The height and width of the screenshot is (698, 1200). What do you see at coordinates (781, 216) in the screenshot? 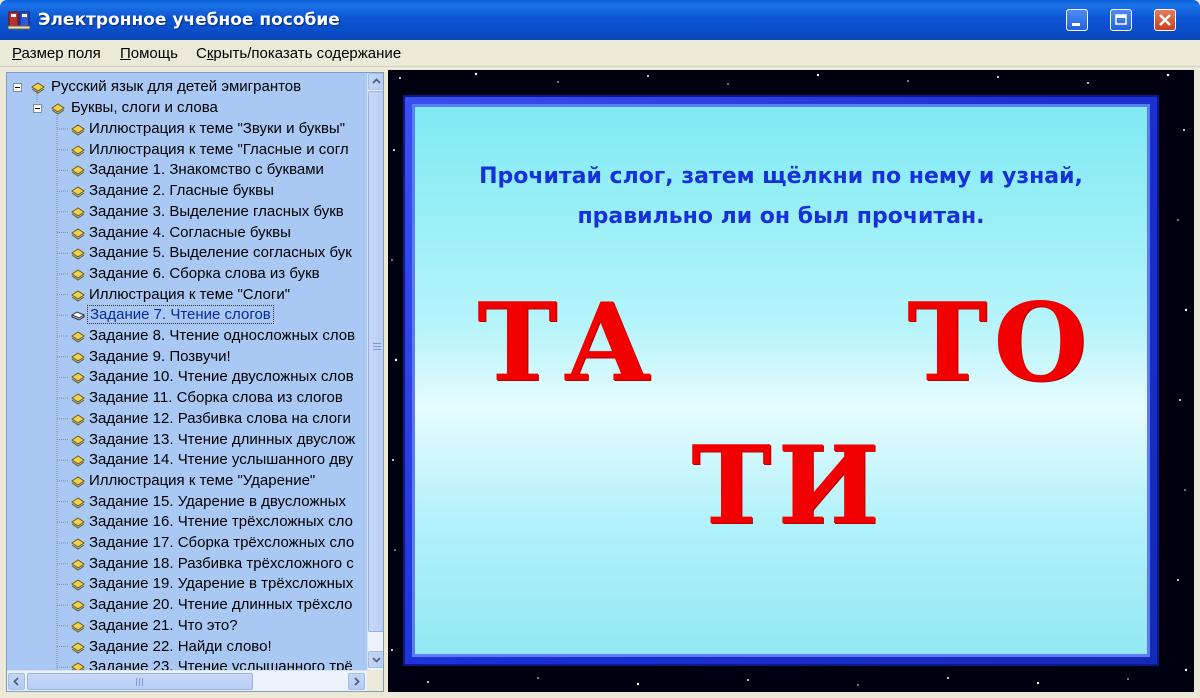
I see `instruction-line-2: правильно ли он был прочитан.` at bounding box center [781, 216].